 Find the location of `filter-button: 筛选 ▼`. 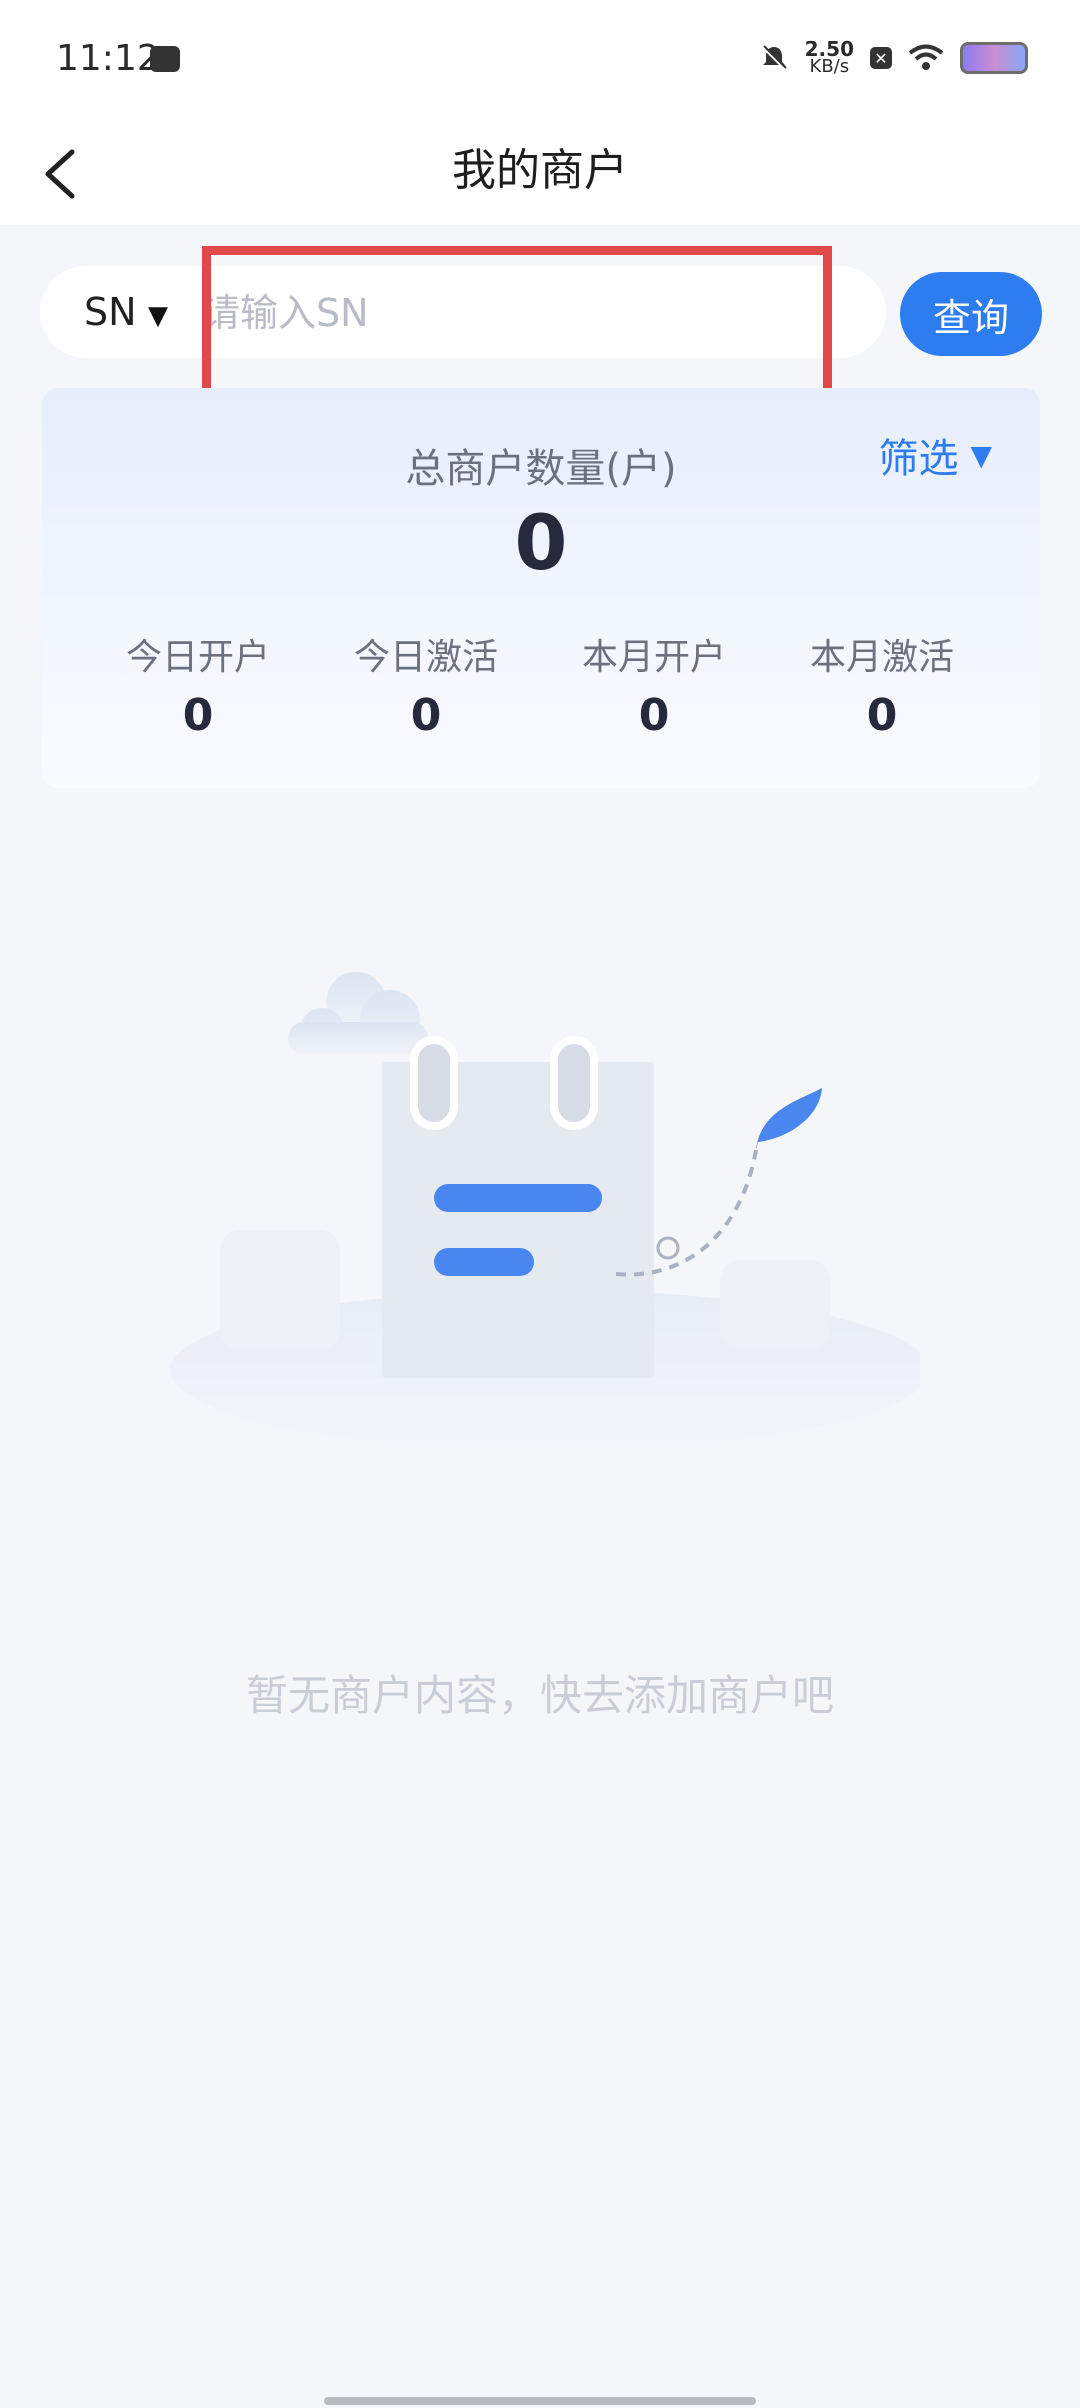

filter-button: 筛选 ▼ is located at coordinates (935, 455).